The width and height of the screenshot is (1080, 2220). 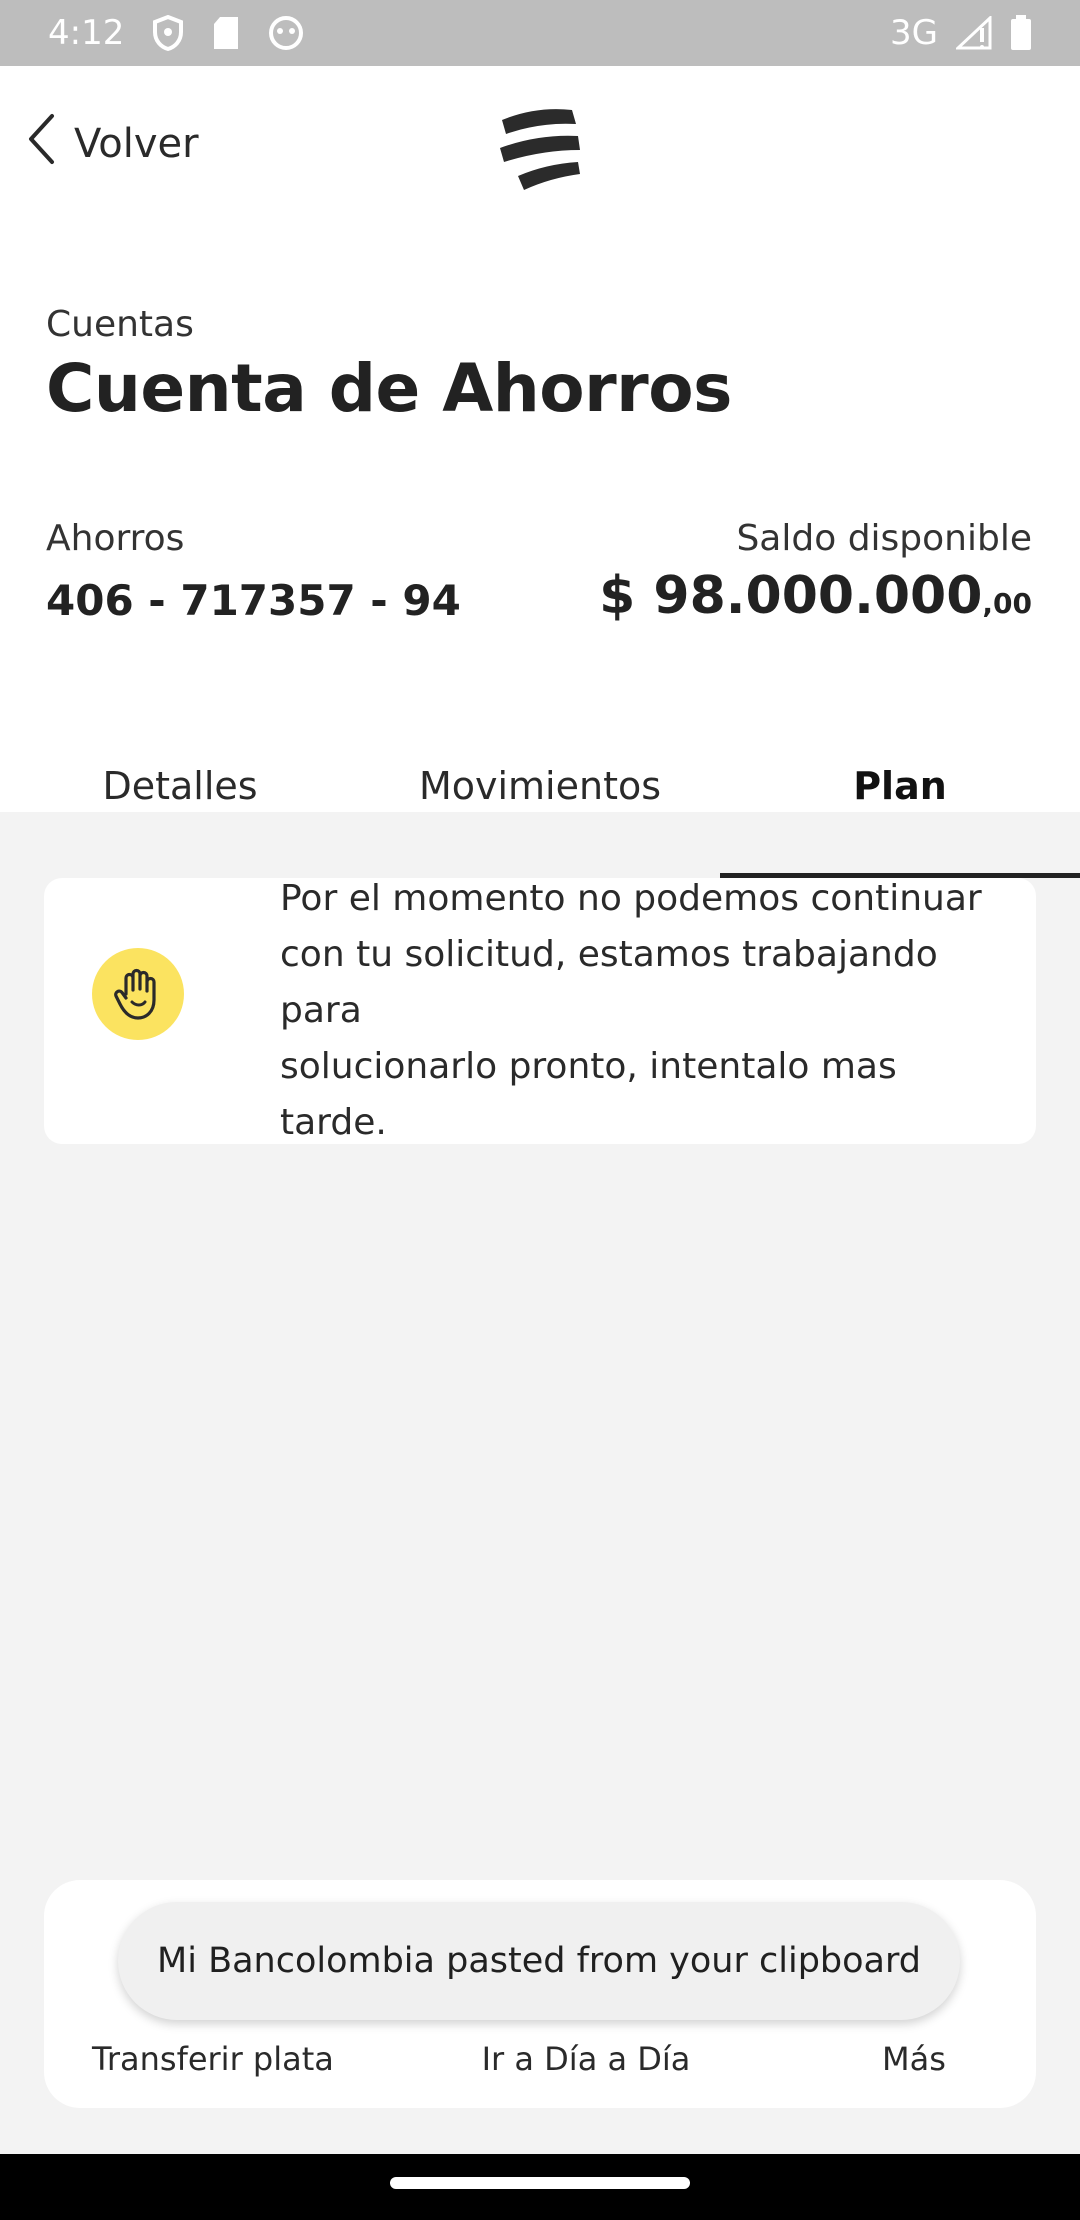 What do you see at coordinates (389, 388) in the screenshot?
I see `page-title: Cuenta de Ahorros` at bounding box center [389, 388].